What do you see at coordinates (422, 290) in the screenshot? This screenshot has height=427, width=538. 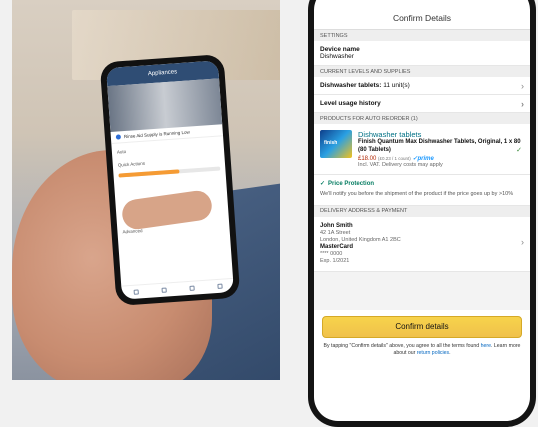 I see `spacer-area` at bounding box center [422, 290].